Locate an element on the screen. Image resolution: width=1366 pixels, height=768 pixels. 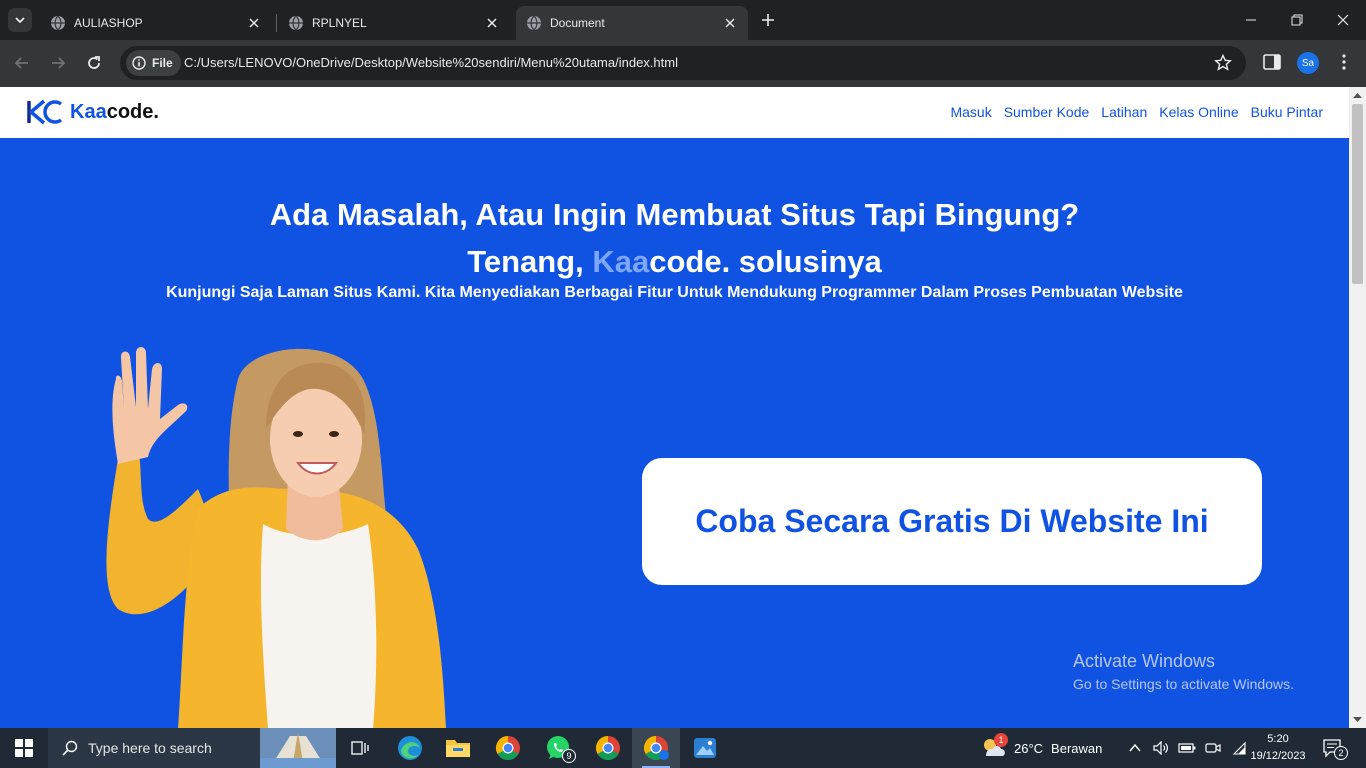
restore-icon is located at coordinates (1297, 20).